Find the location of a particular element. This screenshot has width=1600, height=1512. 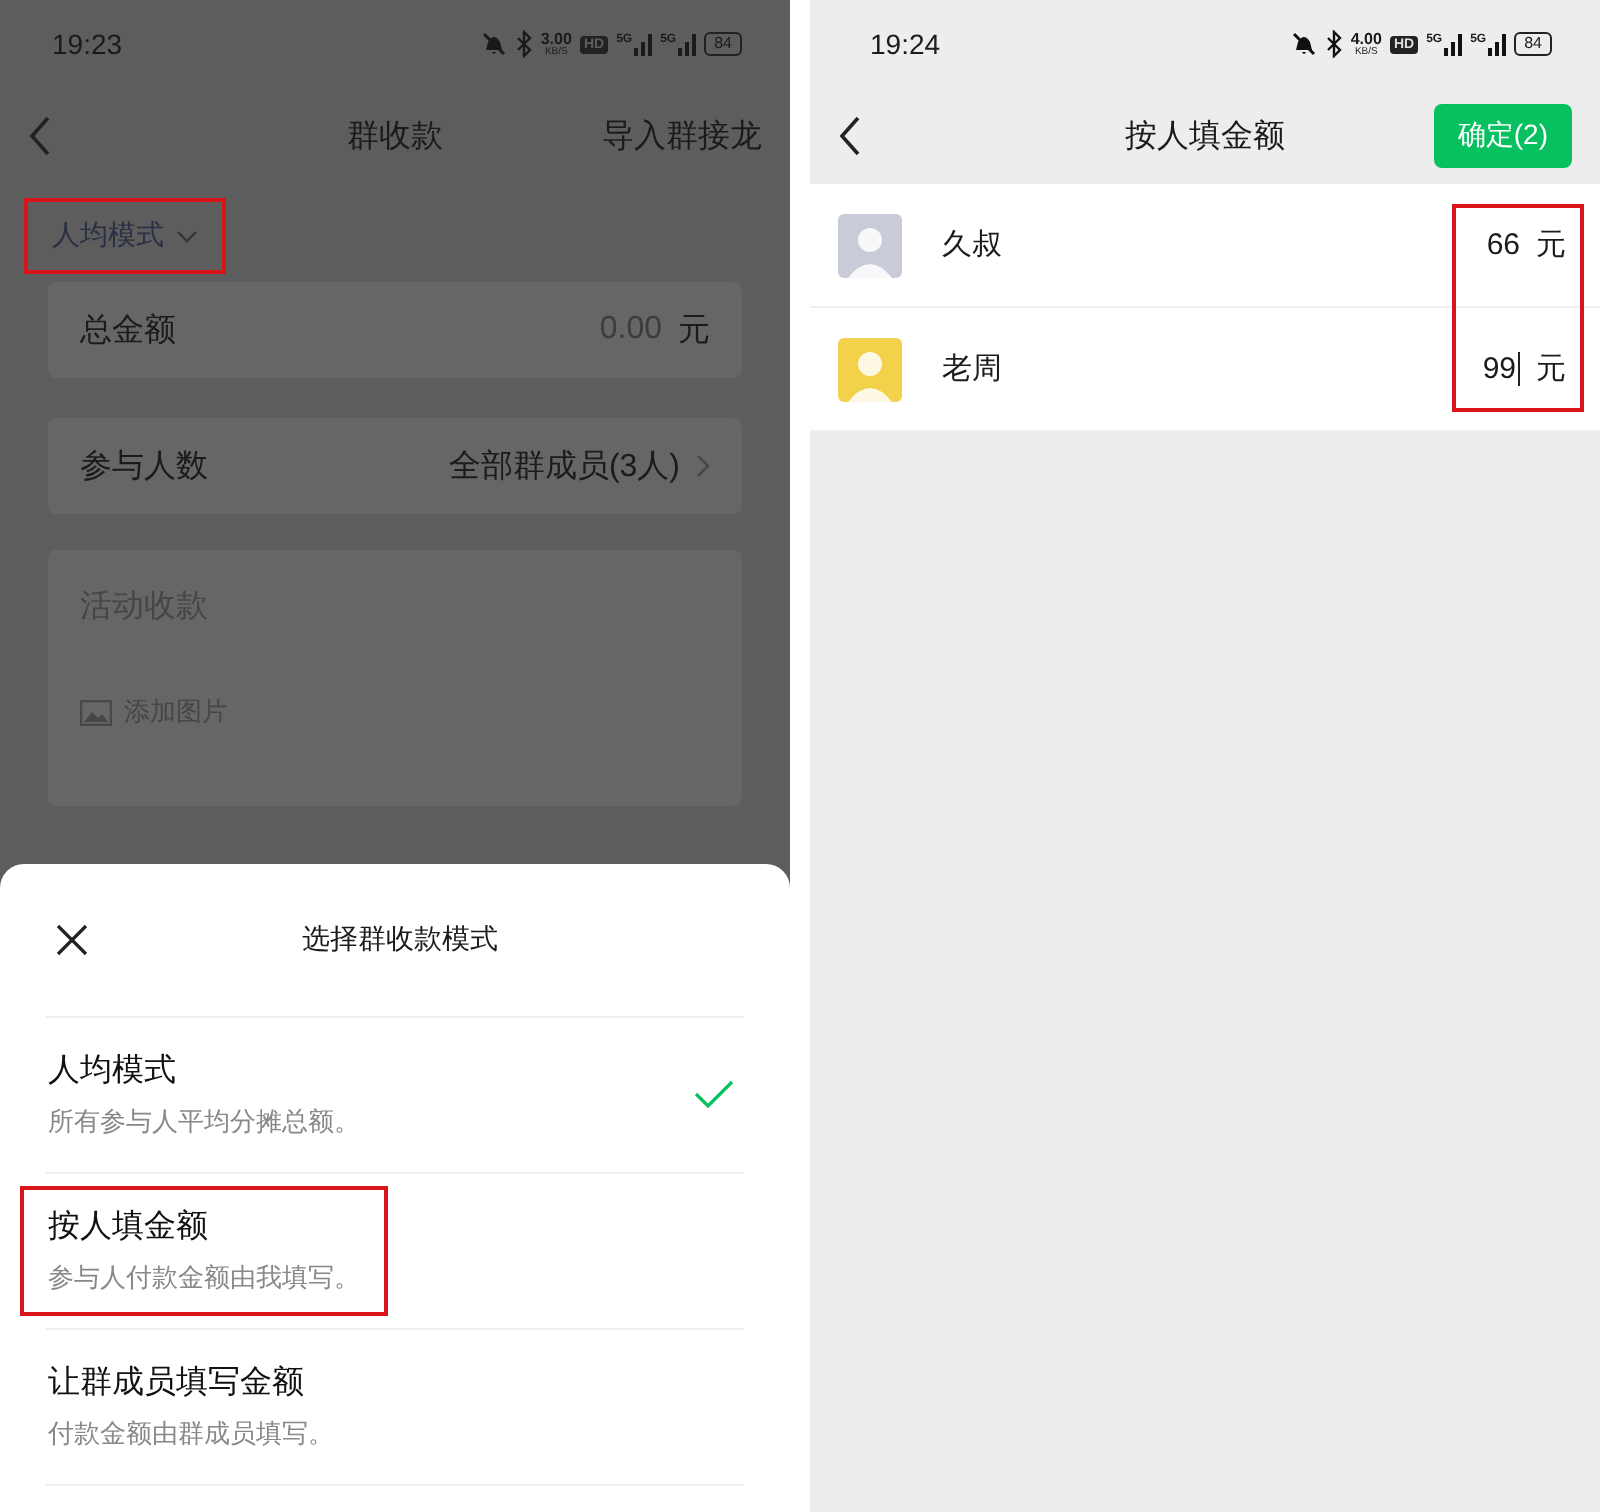

confirm-button: 确定(2) is located at coordinates (1502, 136).